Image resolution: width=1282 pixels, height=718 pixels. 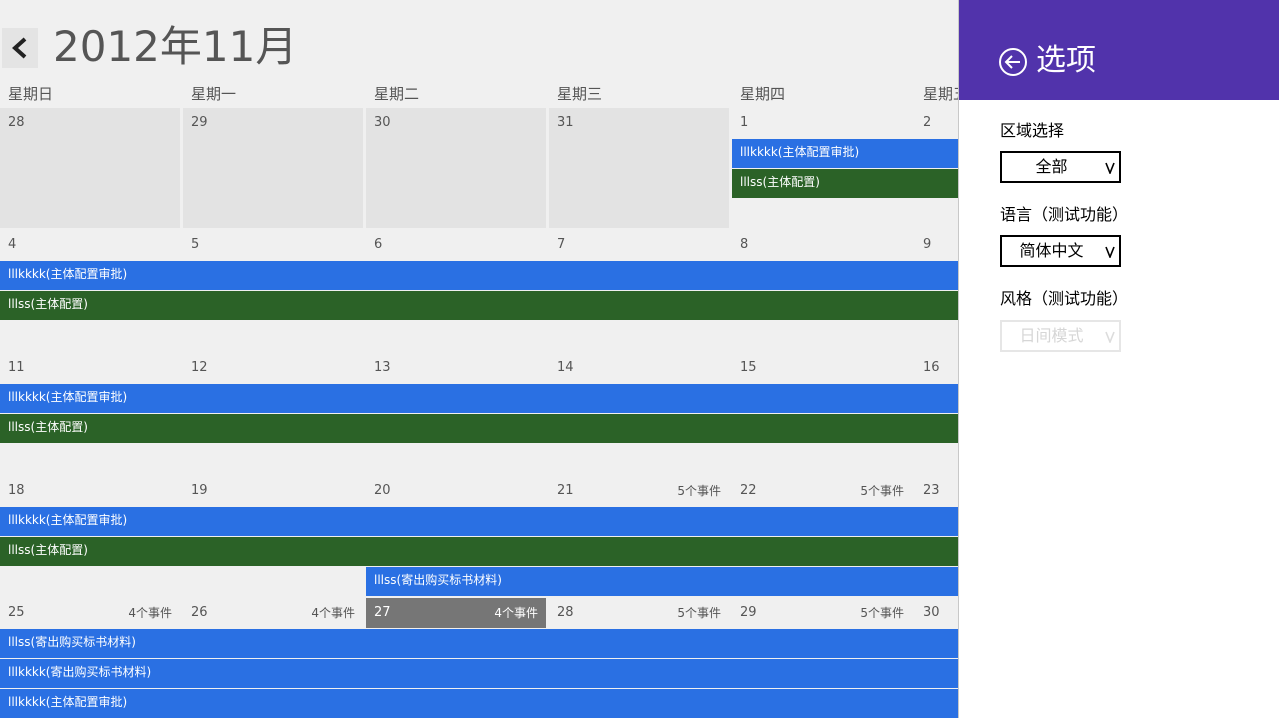 What do you see at coordinates (16, 367) in the screenshot?
I see `day-number: 11` at bounding box center [16, 367].